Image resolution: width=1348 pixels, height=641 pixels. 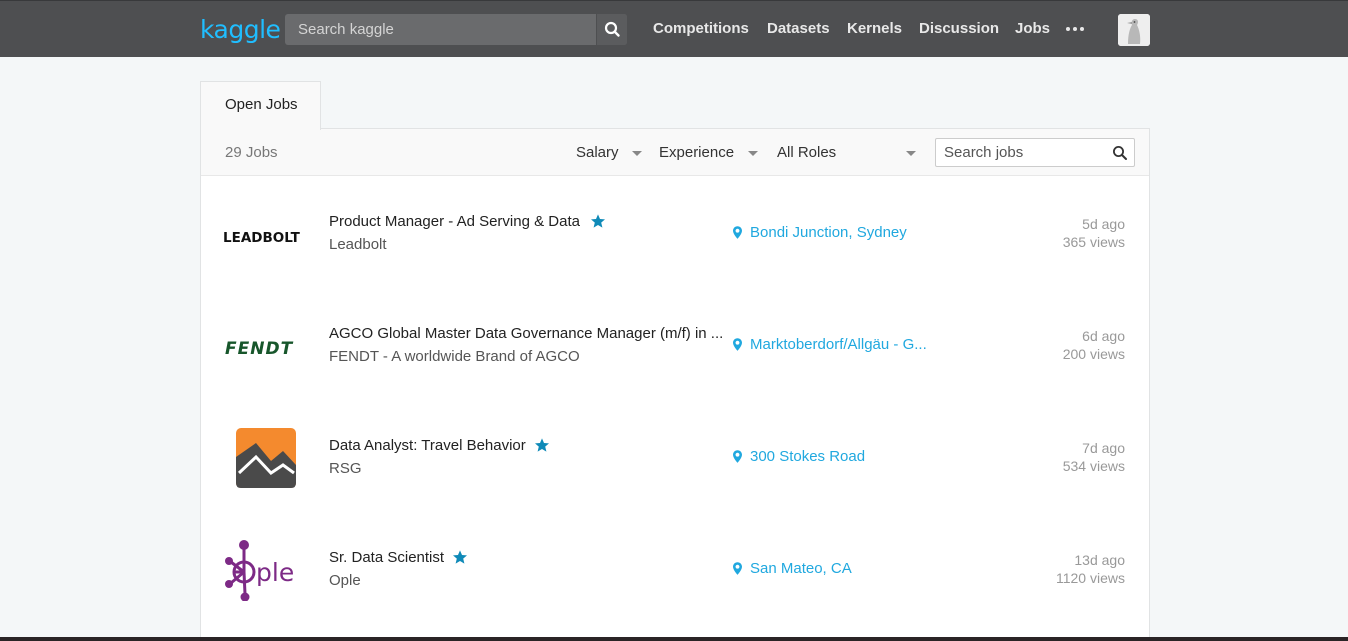 What do you see at coordinates (454, 356) in the screenshot?
I see `company-name: FENDT - A worldwide Brand of AGCO` at bounding box center [454, 356].